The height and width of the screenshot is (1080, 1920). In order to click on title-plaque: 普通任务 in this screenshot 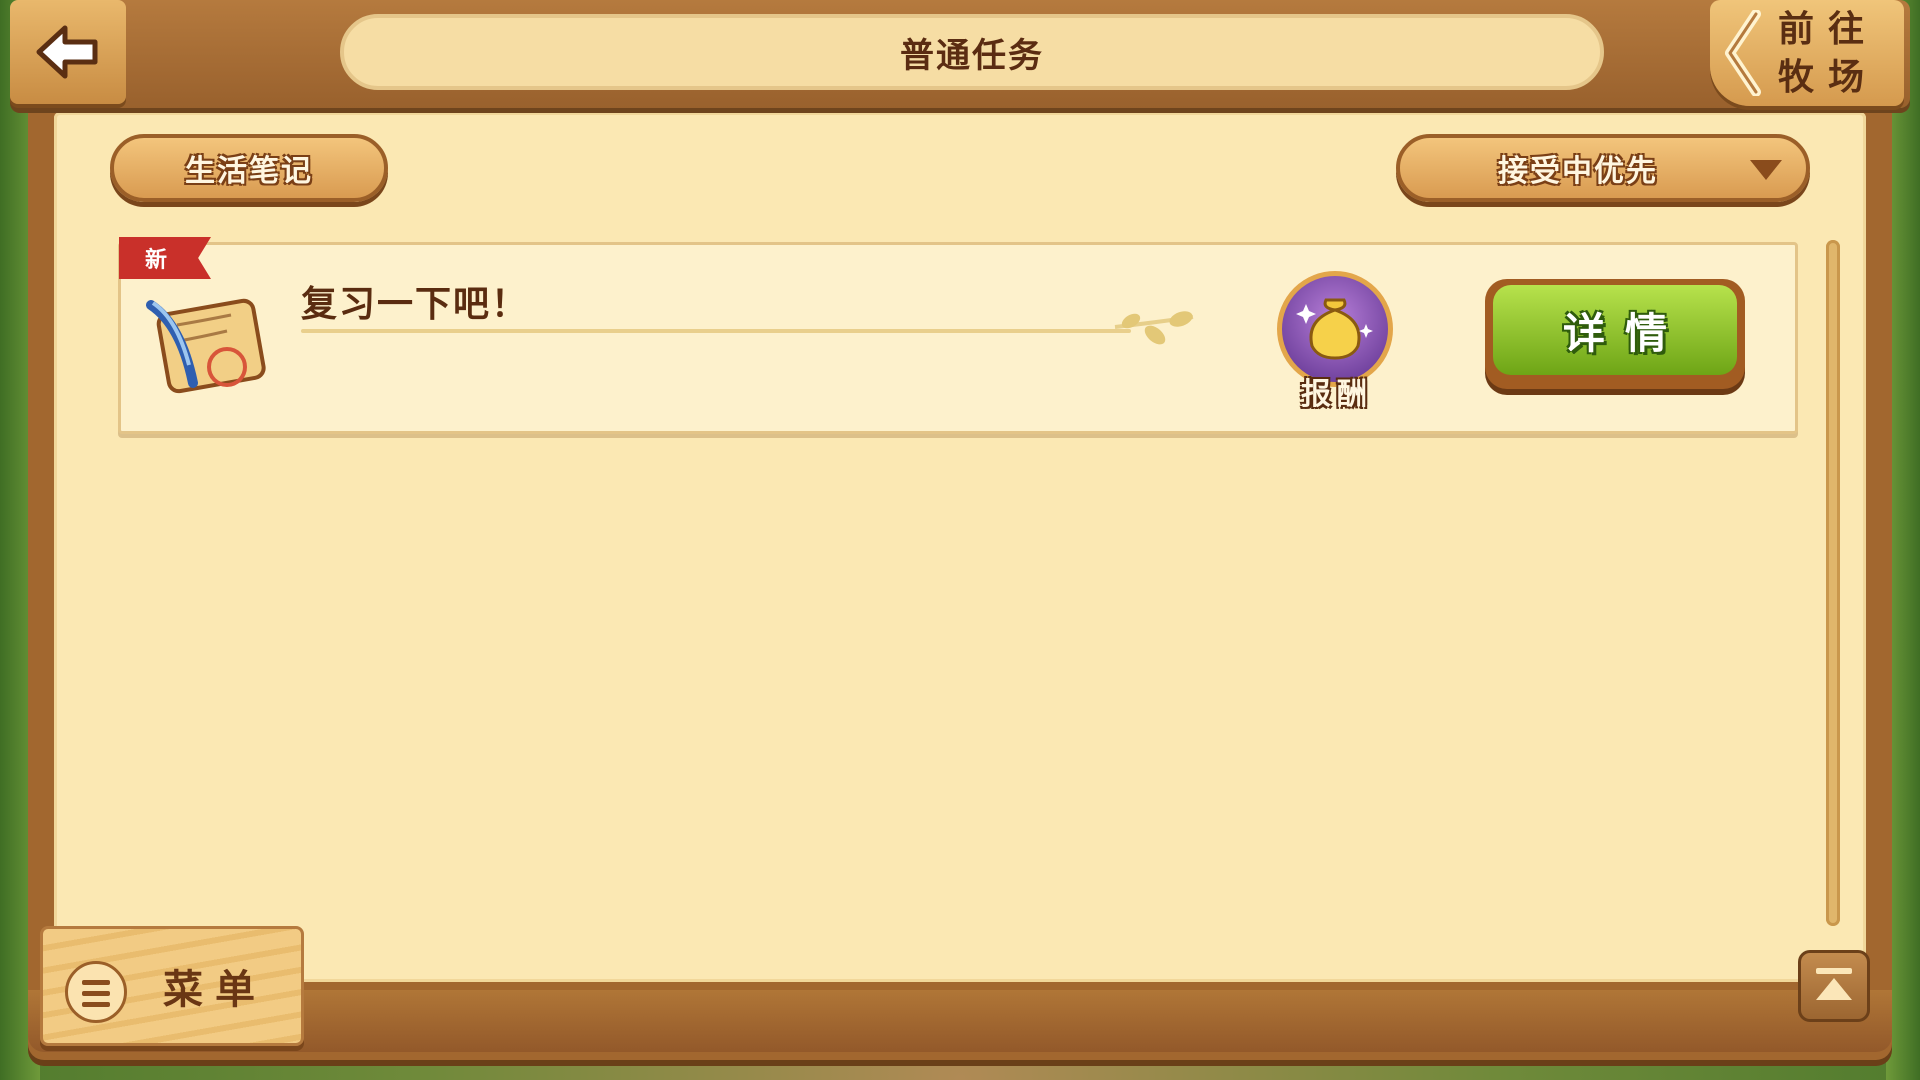, I will do `click(972, 52)`.